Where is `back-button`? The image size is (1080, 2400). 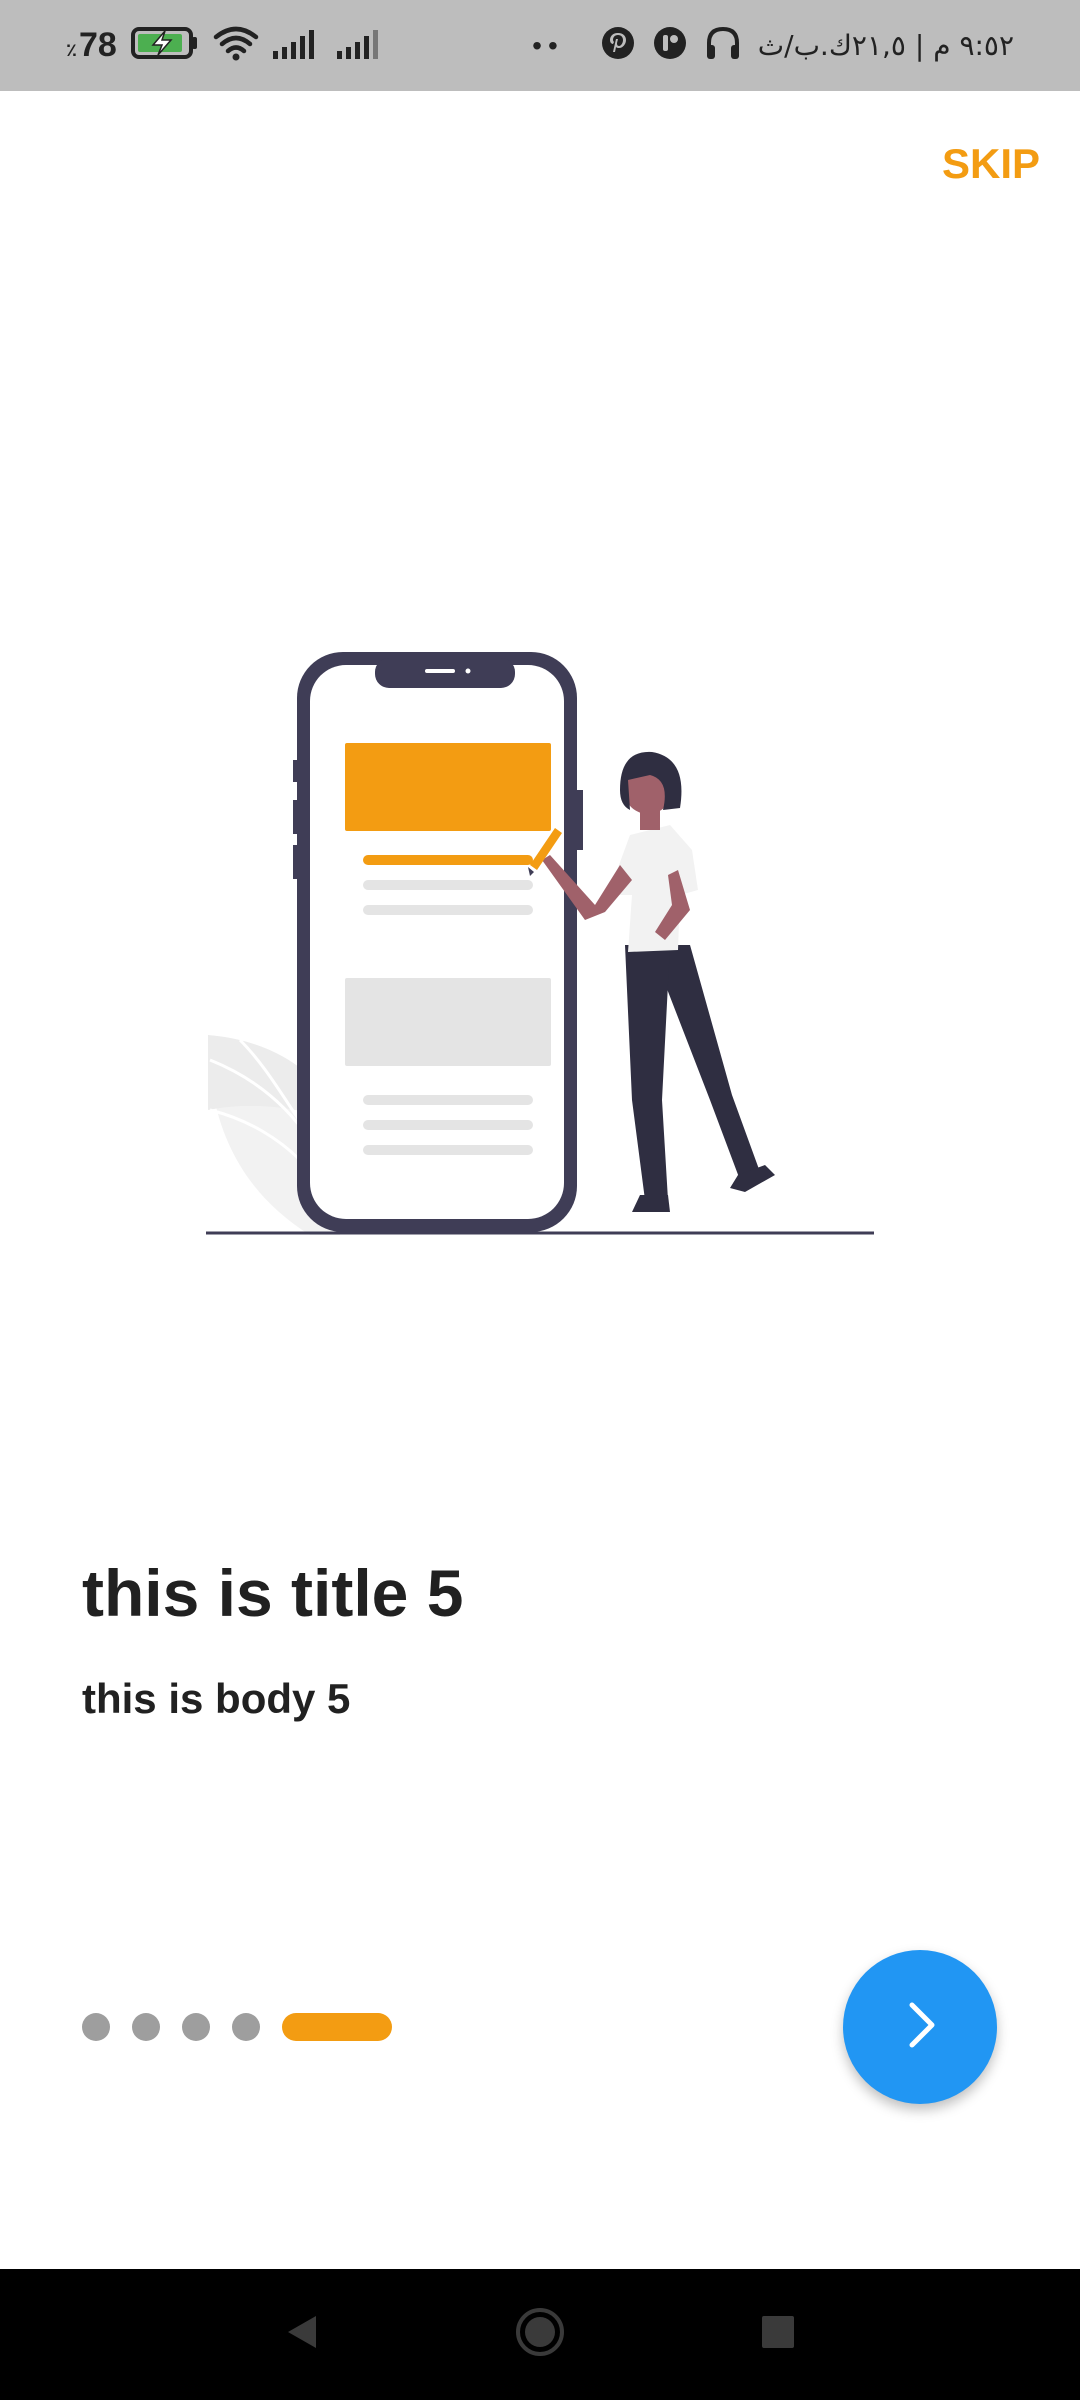 back-button is located at coordinates (302, 2334).